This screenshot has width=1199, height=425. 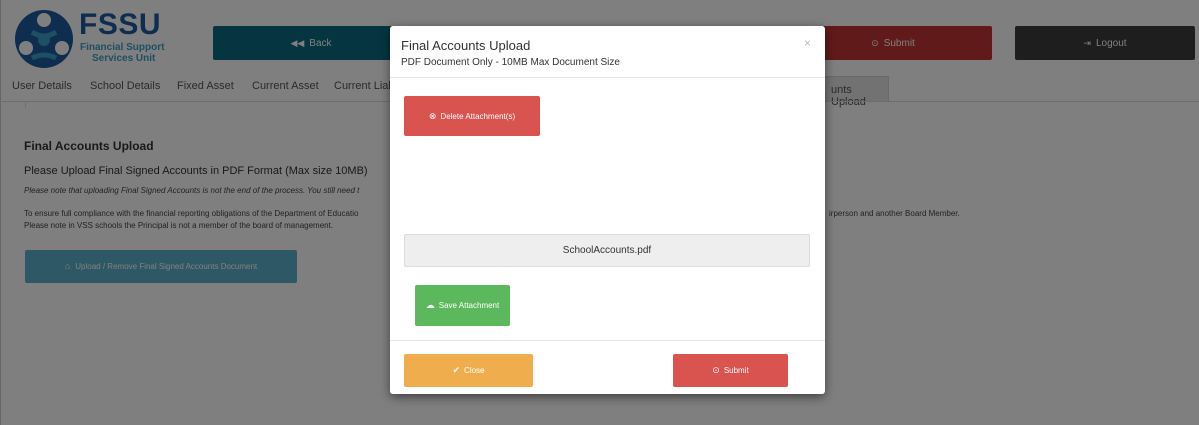 What do you see at coordinates (432, 115) in the screenshot?
I see `remove-circle-icon: ⊗` at bounding box center [432, 115].